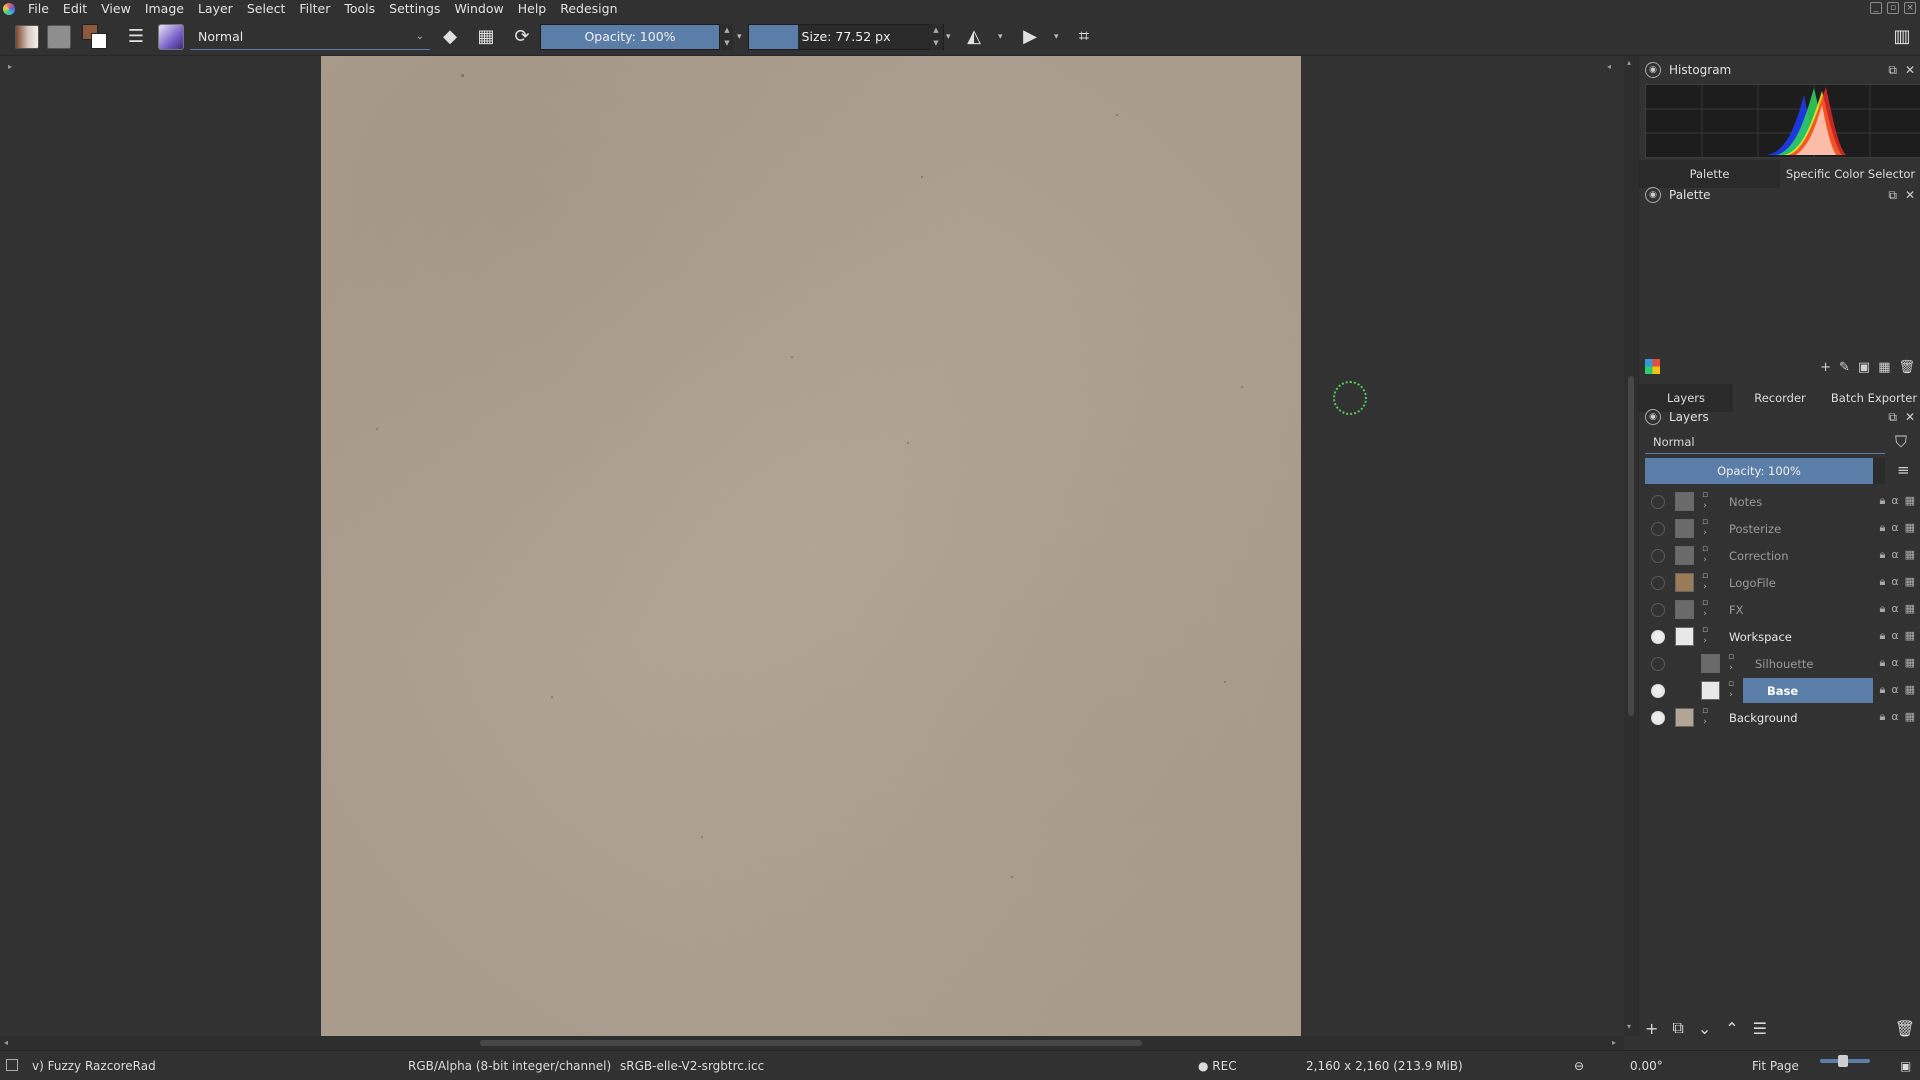 Image resolution: width=1920 pixels, height=1080 pixels. I want to click on vertical-scroll-thumb, so click(1631, 546).